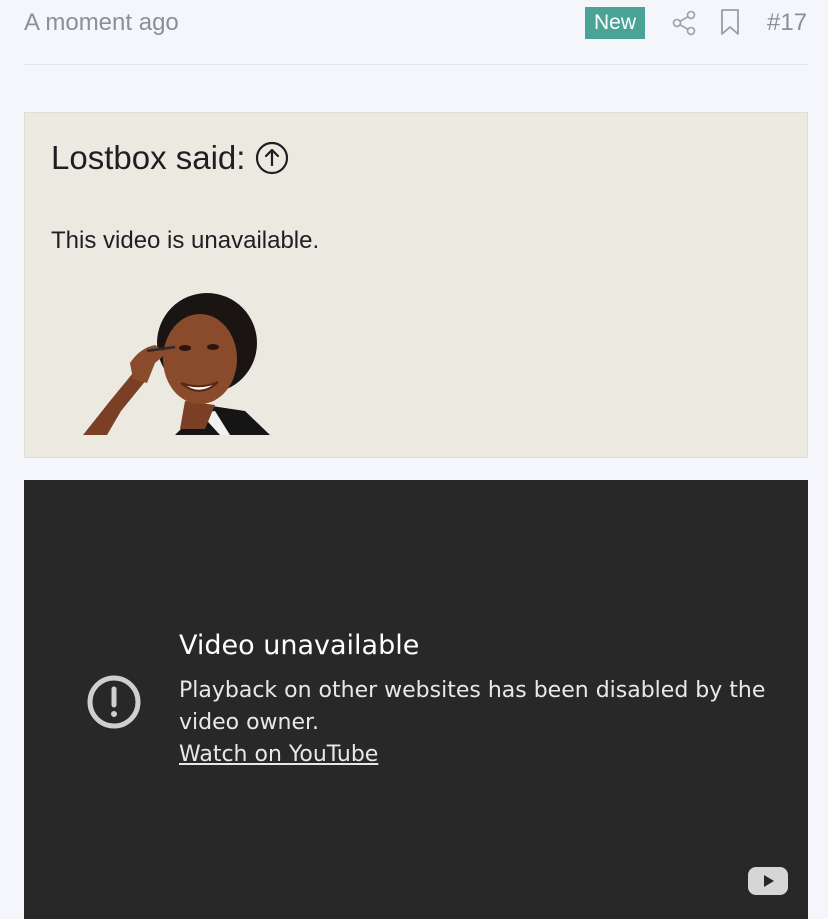 This screenshot has width=828, height=919. I want to click on youtube-logo-icon, so click(768, 882).